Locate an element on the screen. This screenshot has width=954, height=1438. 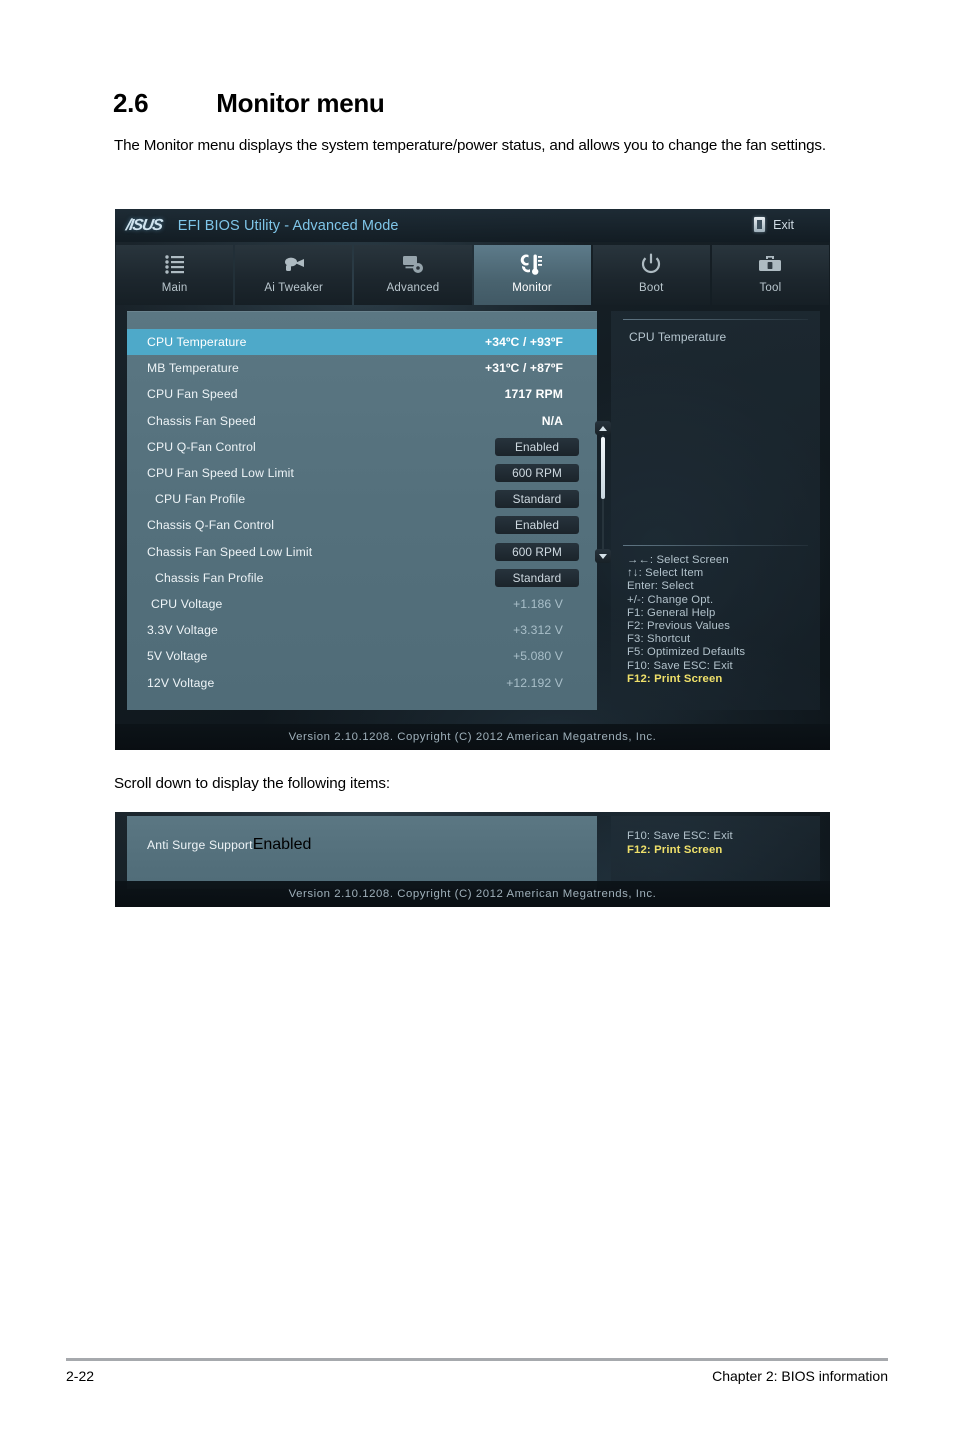
monitor-item-label: 5V Voltage is located at coordinates (177, 656).